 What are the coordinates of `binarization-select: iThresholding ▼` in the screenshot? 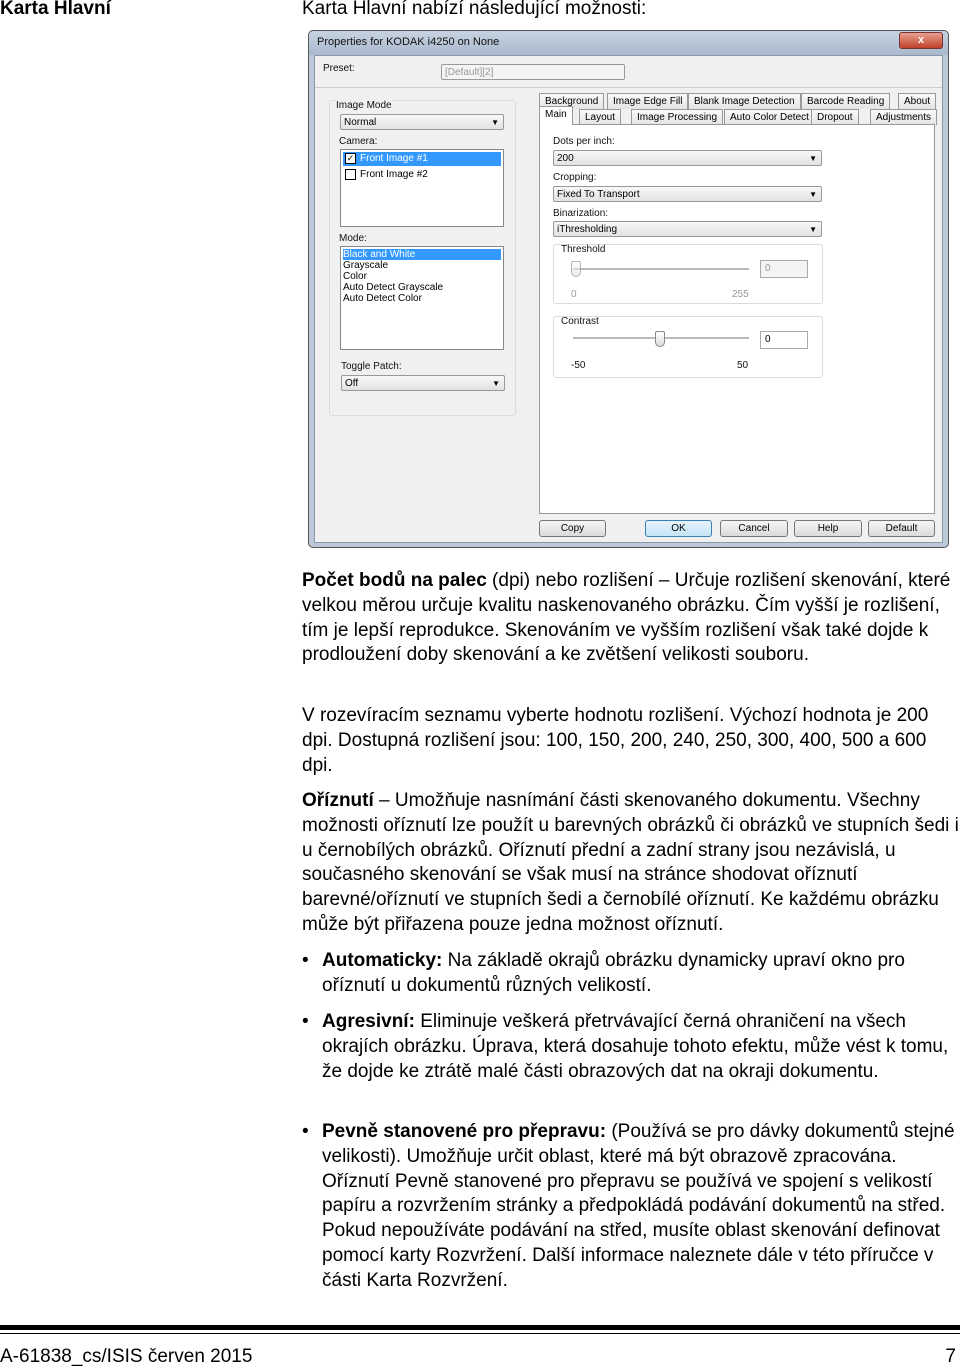 It's located at (687, 229).